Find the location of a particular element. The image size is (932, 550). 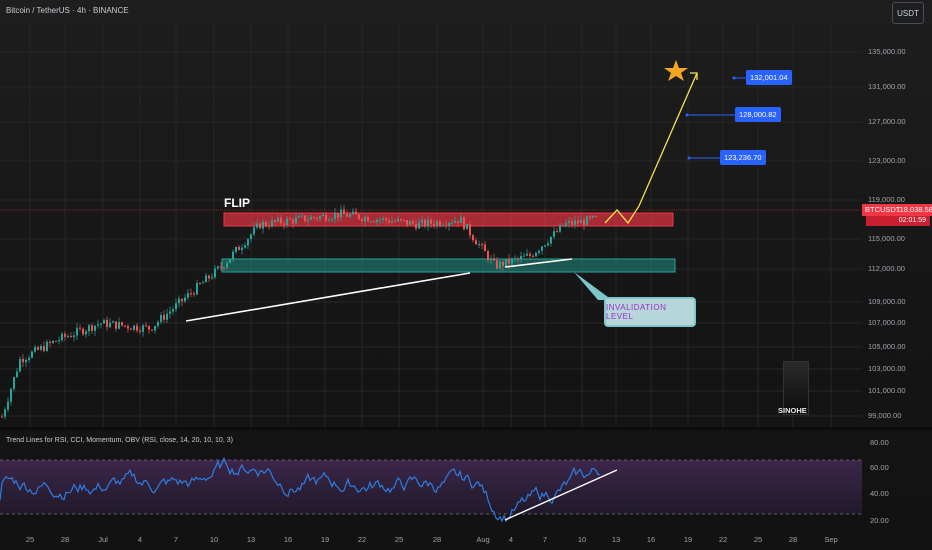

date-tick: 22 is located at coordinates (362, 539).